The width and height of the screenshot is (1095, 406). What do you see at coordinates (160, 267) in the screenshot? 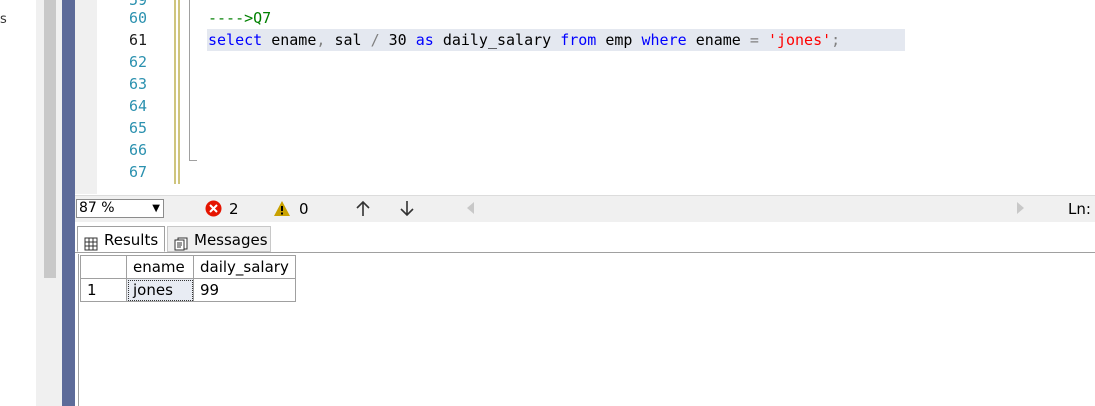
I see `column-header: ename` at bounding box center [160, 267].